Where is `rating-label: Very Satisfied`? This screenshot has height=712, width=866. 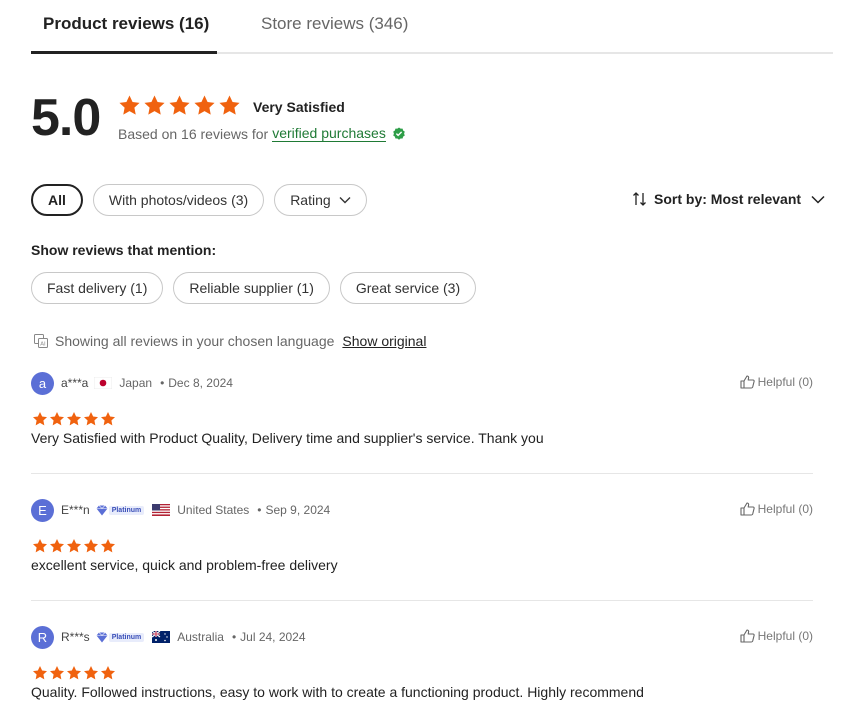
rating-label: Very Satisfied is located at coordinates (299, 107).